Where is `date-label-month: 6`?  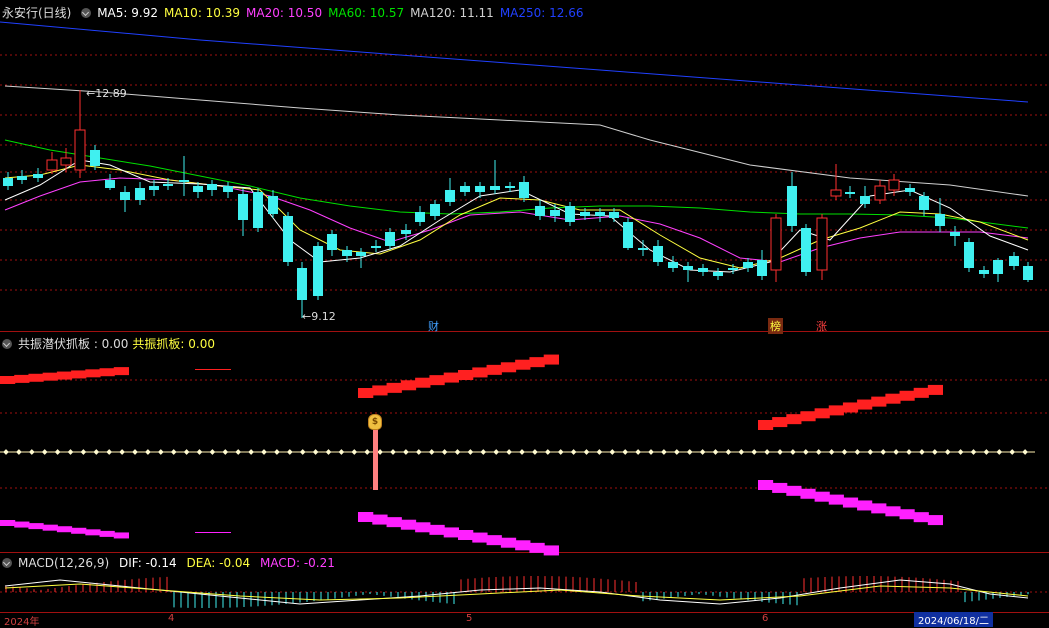
date-label-month: 6 is located at coordinates (765, 618).